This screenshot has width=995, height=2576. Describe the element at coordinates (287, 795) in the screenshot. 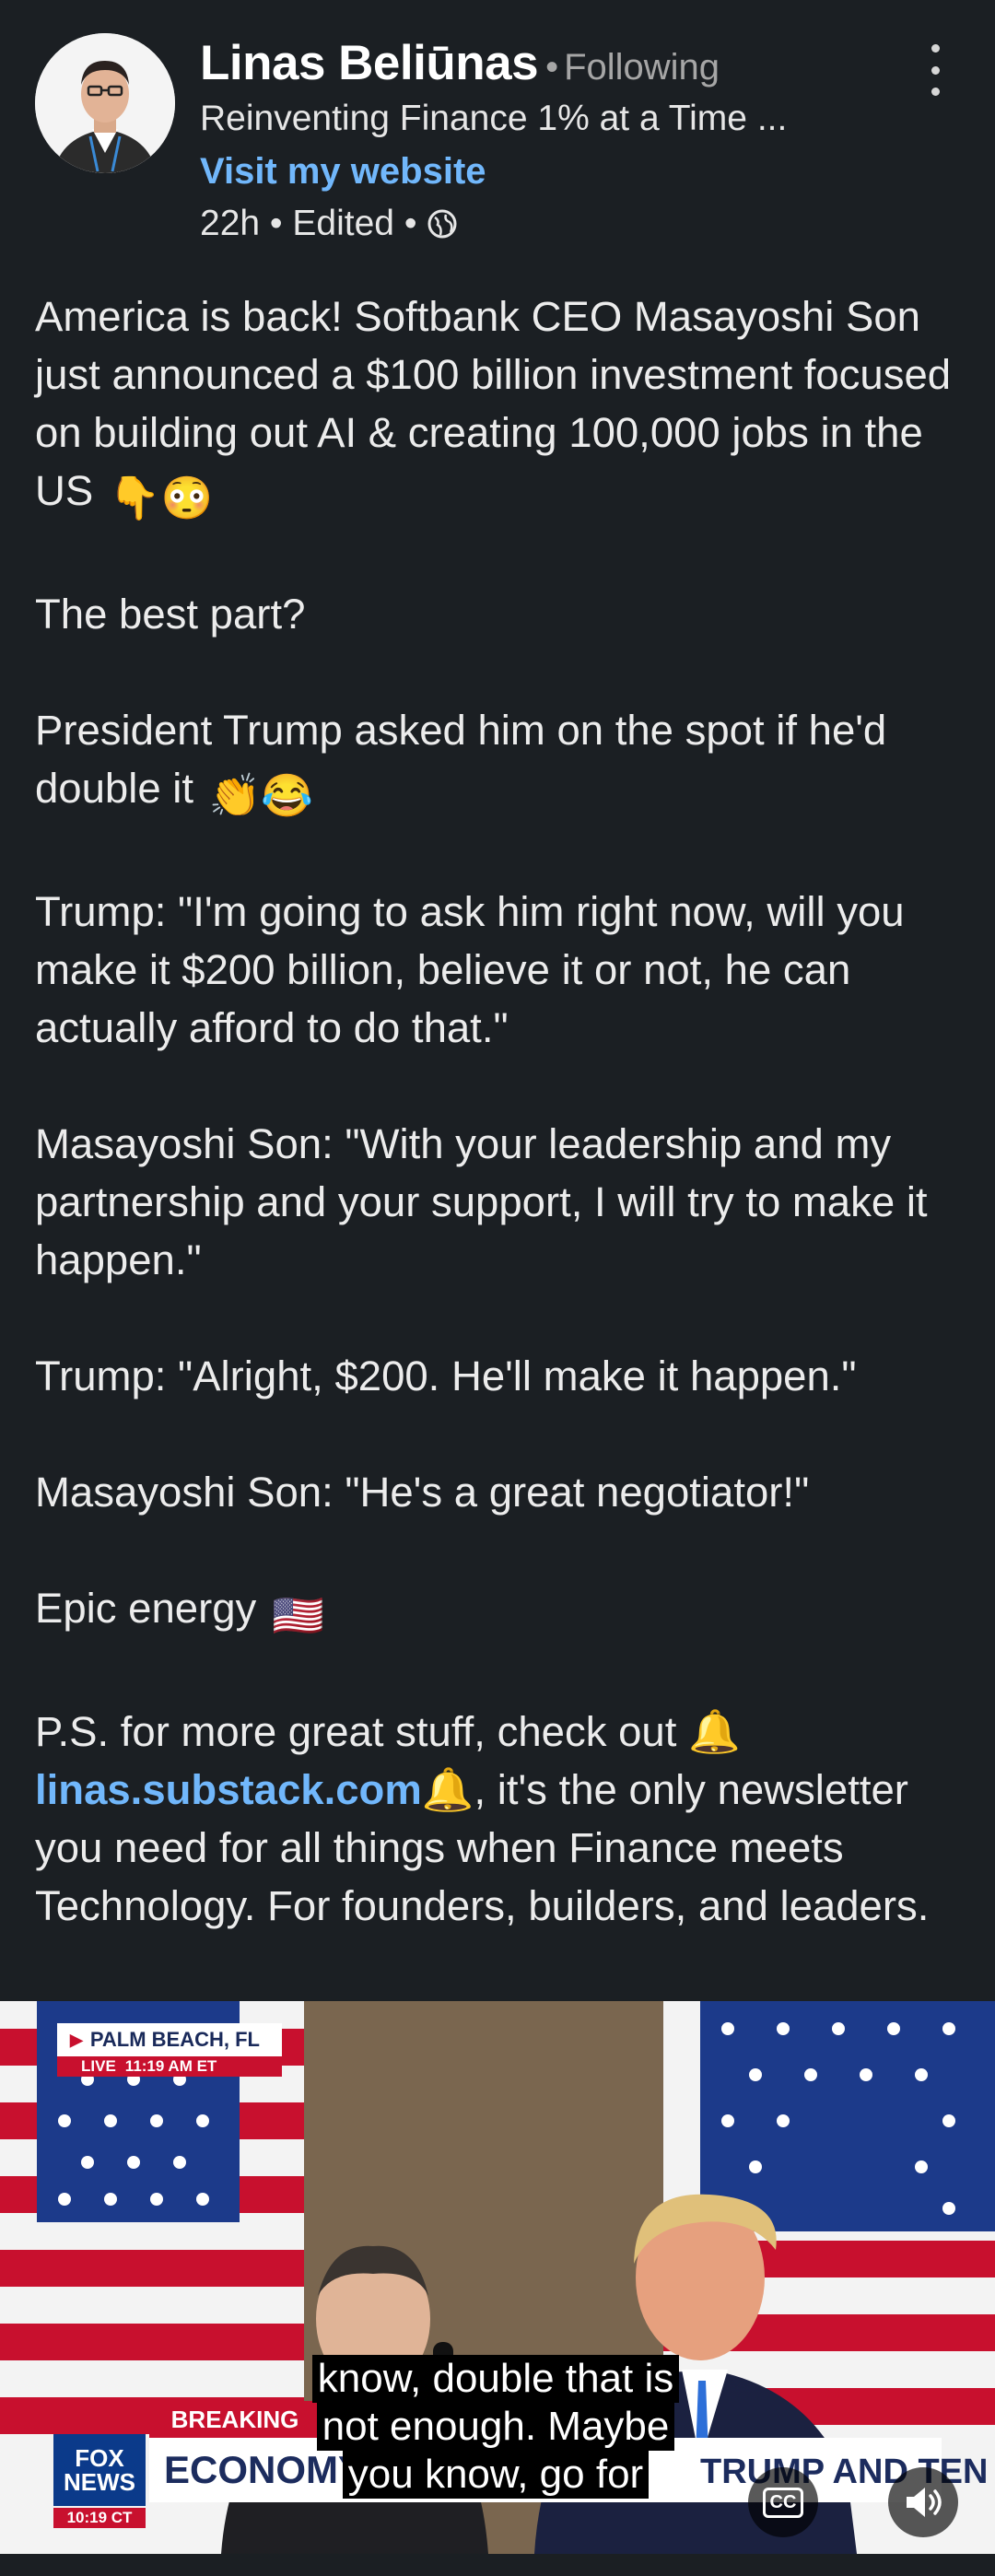

I see `tears-of-joy-emoji: 😂` at that location.